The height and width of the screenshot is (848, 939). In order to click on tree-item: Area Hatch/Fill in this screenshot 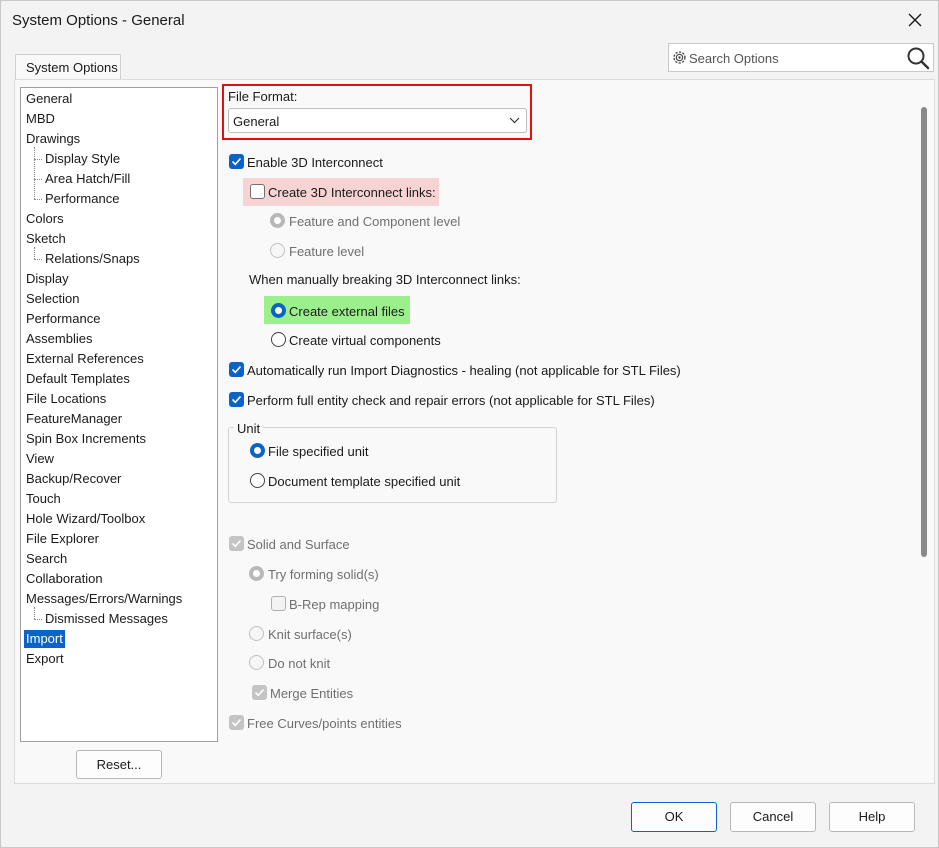, I will do `click(87, 179)`.